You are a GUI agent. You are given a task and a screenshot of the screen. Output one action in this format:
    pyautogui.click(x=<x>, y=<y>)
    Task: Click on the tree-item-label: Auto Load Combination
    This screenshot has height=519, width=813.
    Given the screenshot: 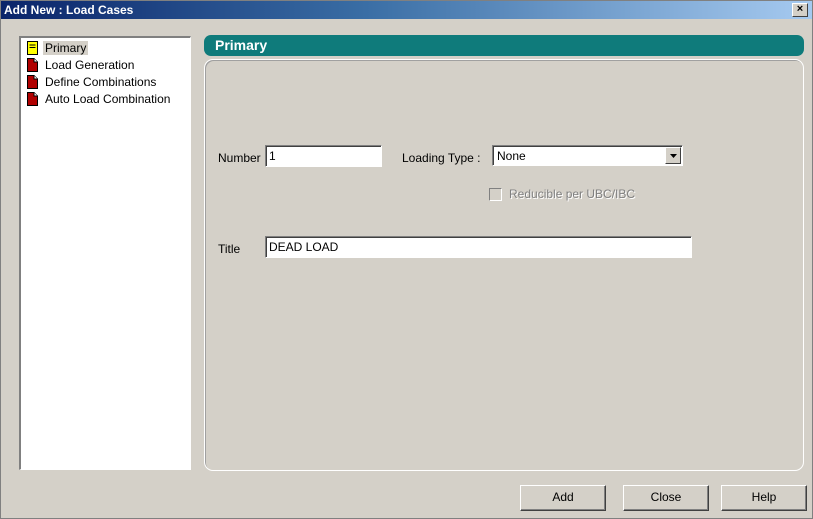 What is the action you would take?
    pyautogui.click(x=108, y=99)
    